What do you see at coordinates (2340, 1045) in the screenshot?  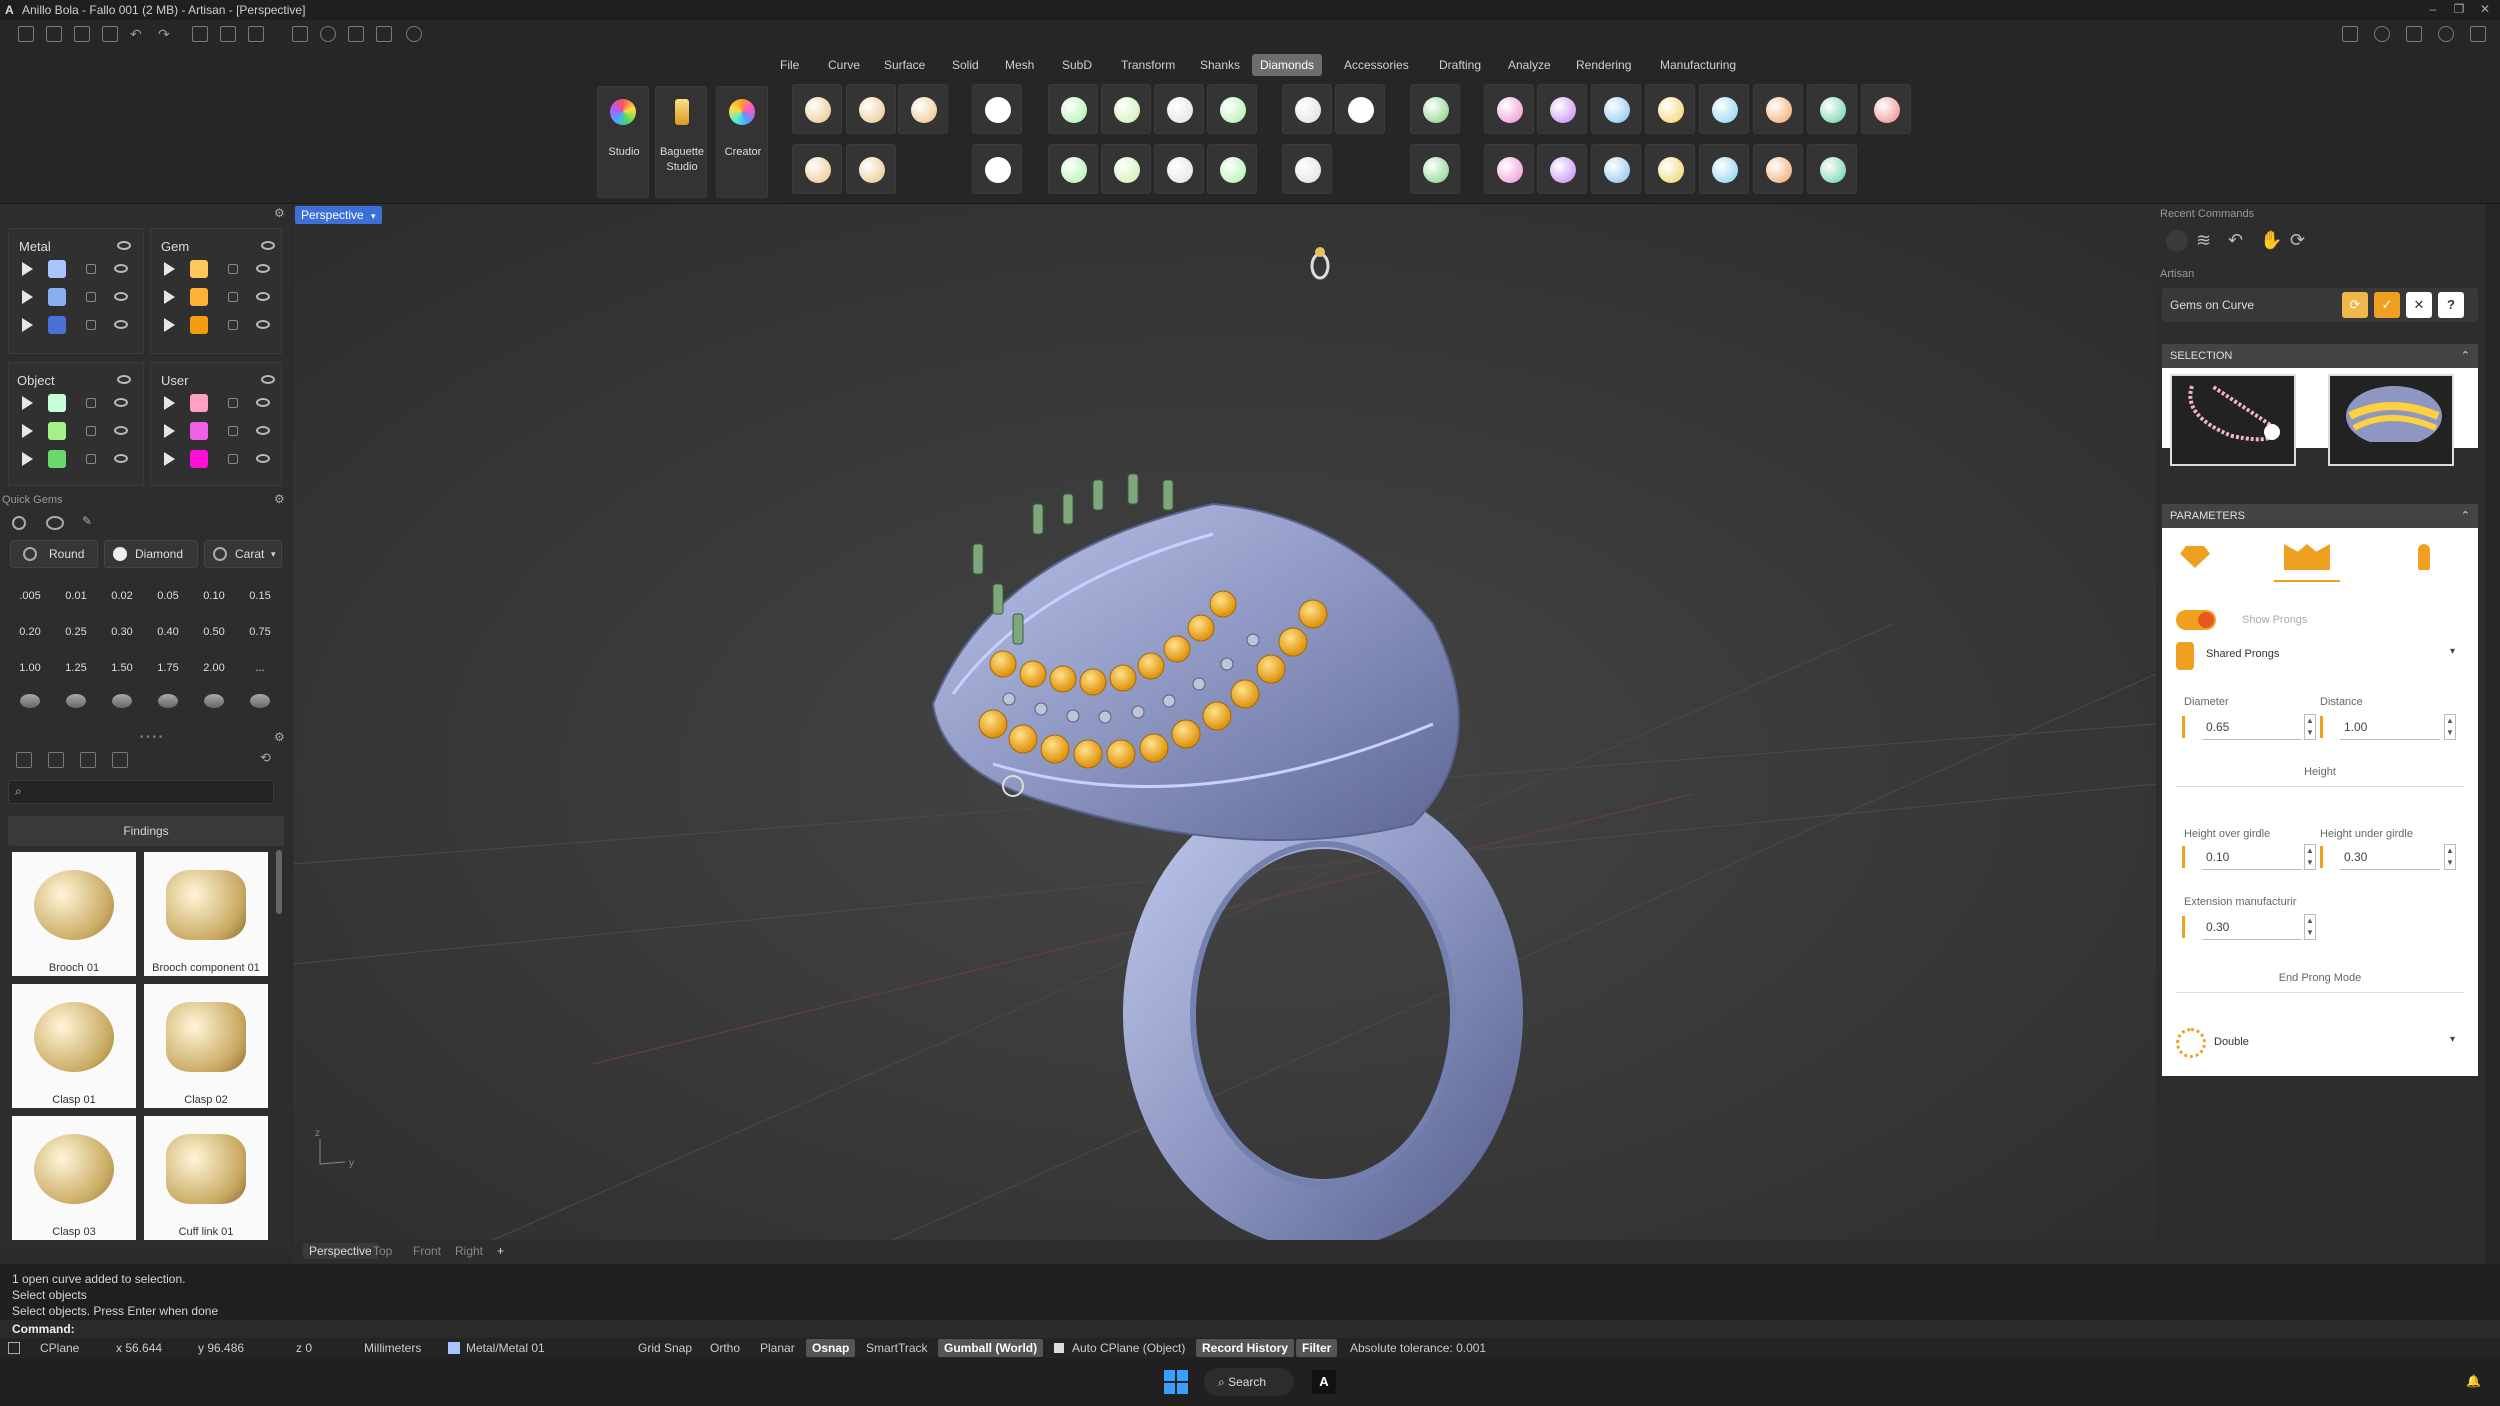 I see `end-prong-mode-dropdown: Double ▾` at bounding box center [2340, 1045].